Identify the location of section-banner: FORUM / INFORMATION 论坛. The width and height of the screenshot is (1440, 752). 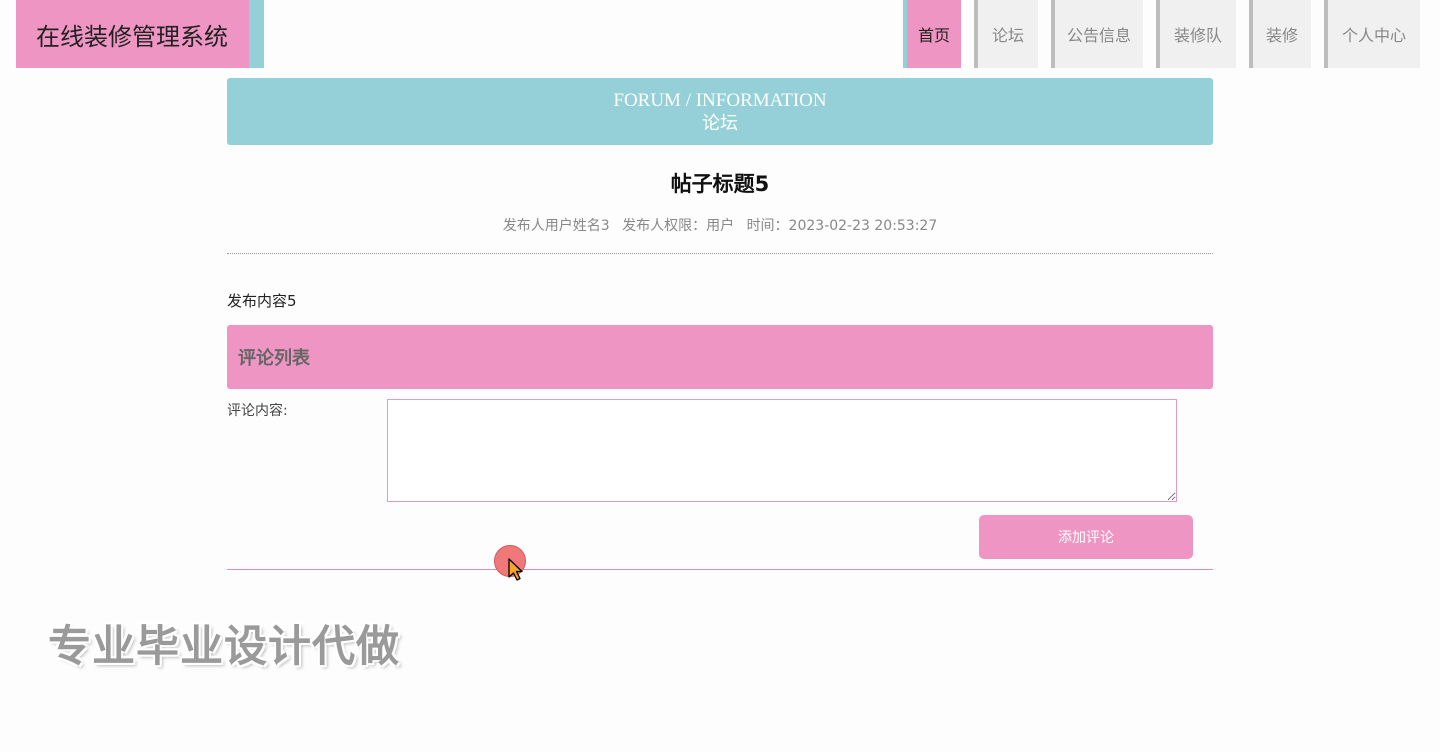
(720, 111).